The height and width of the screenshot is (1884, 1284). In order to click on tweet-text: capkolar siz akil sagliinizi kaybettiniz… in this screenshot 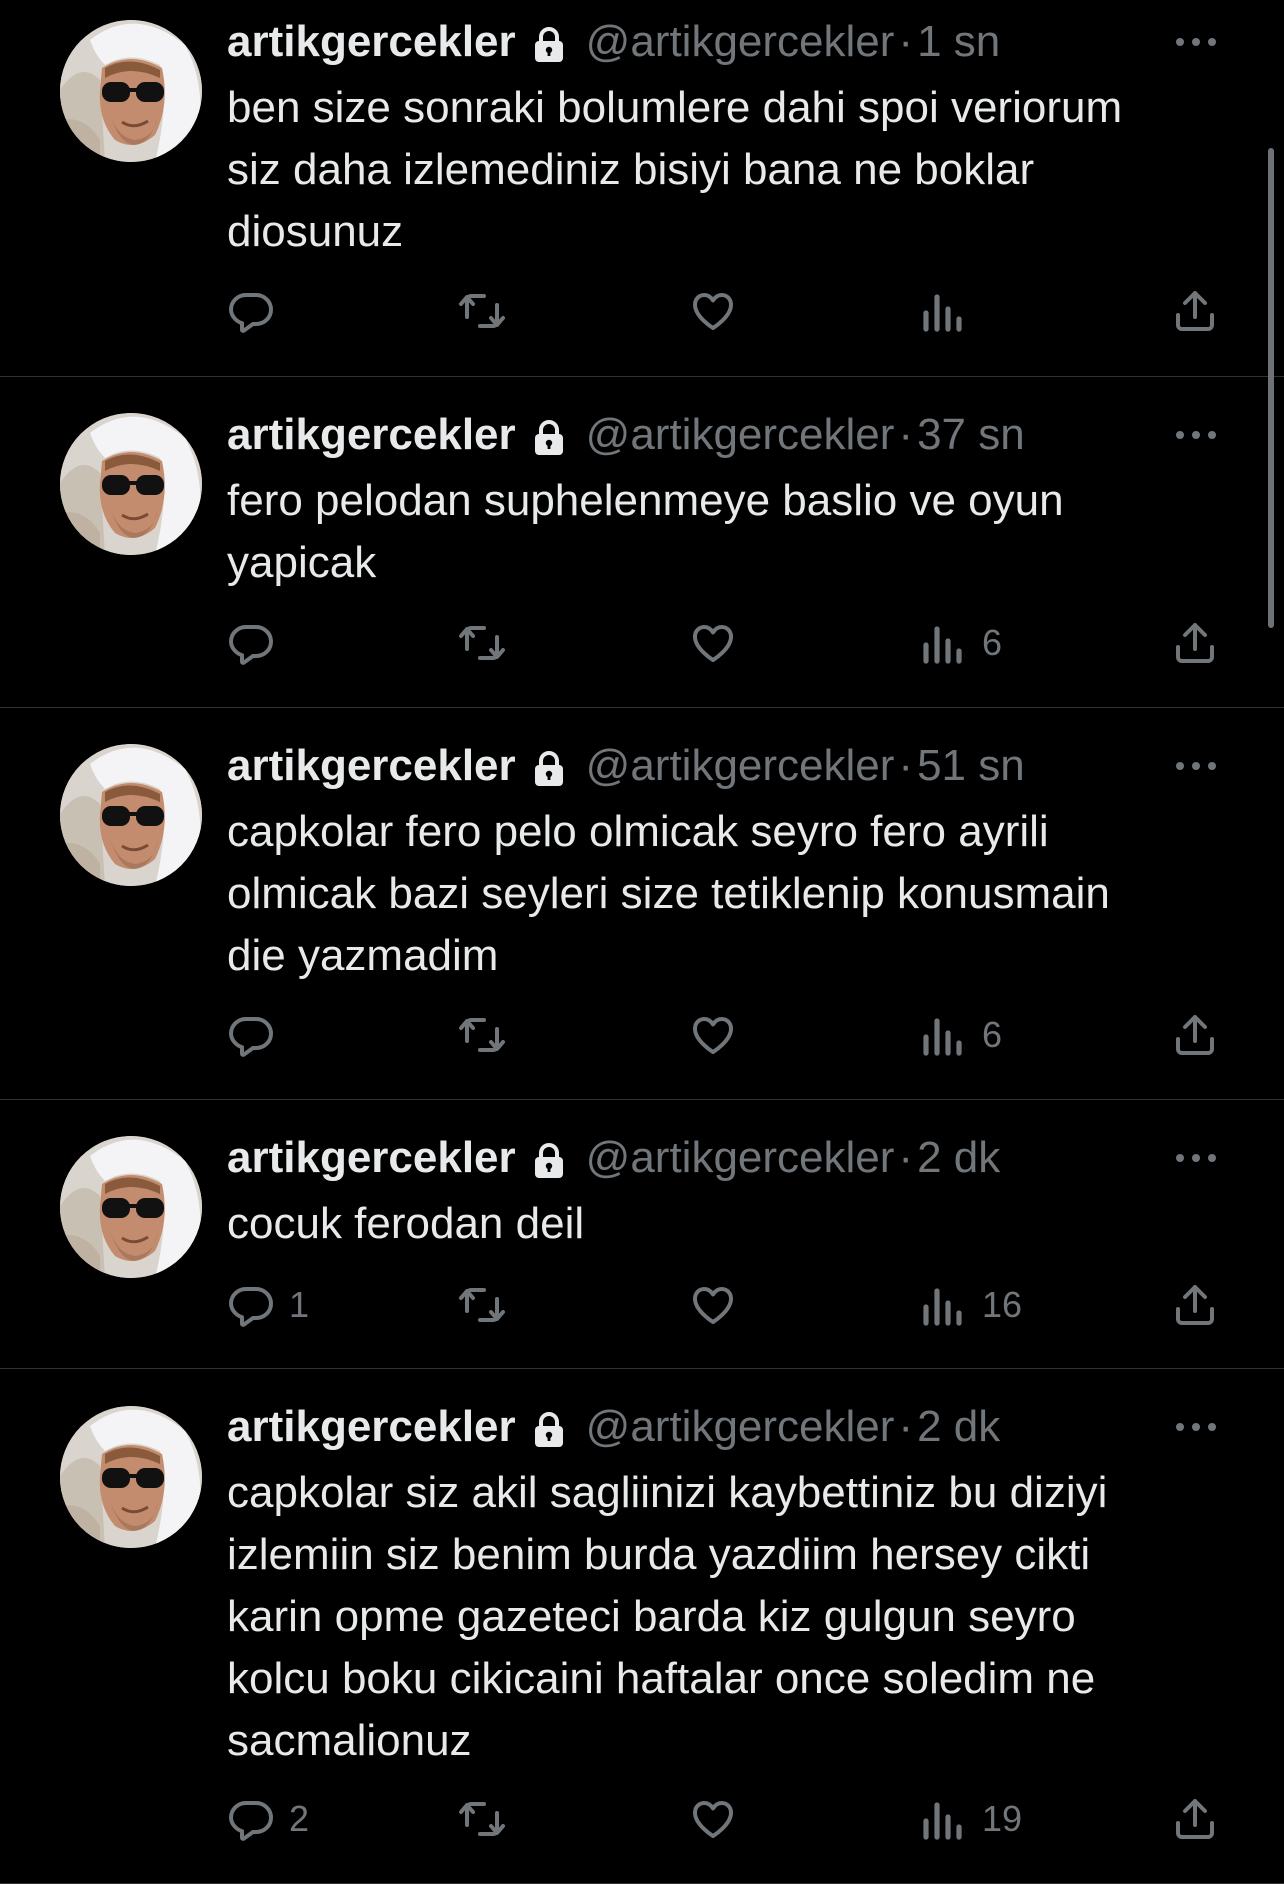, I will do `click(667, 1616)`.